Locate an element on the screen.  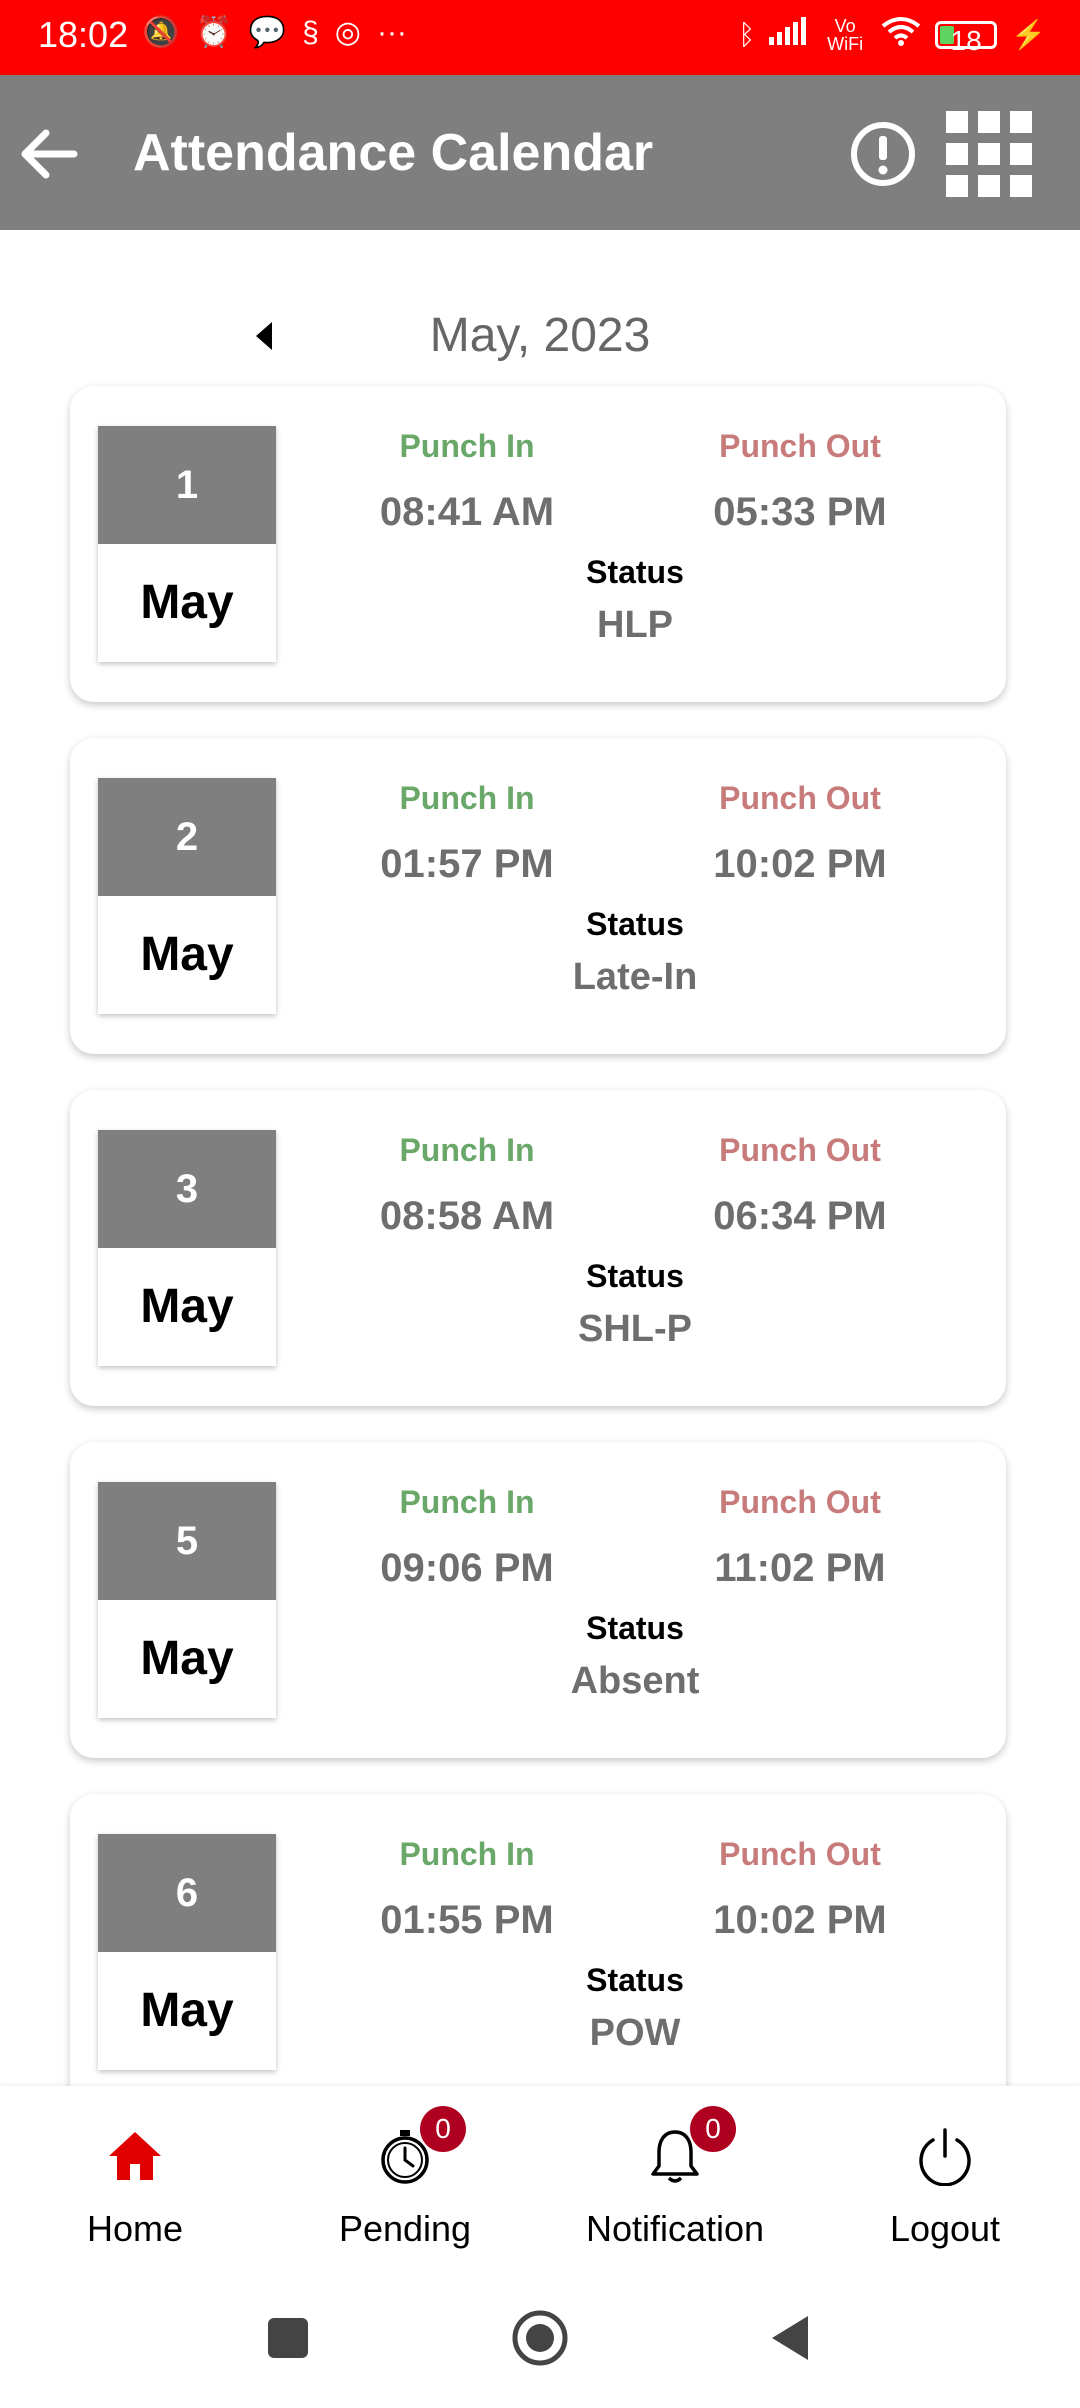
nav-pending: 0 Pending is located at coordinates (405, 2182).